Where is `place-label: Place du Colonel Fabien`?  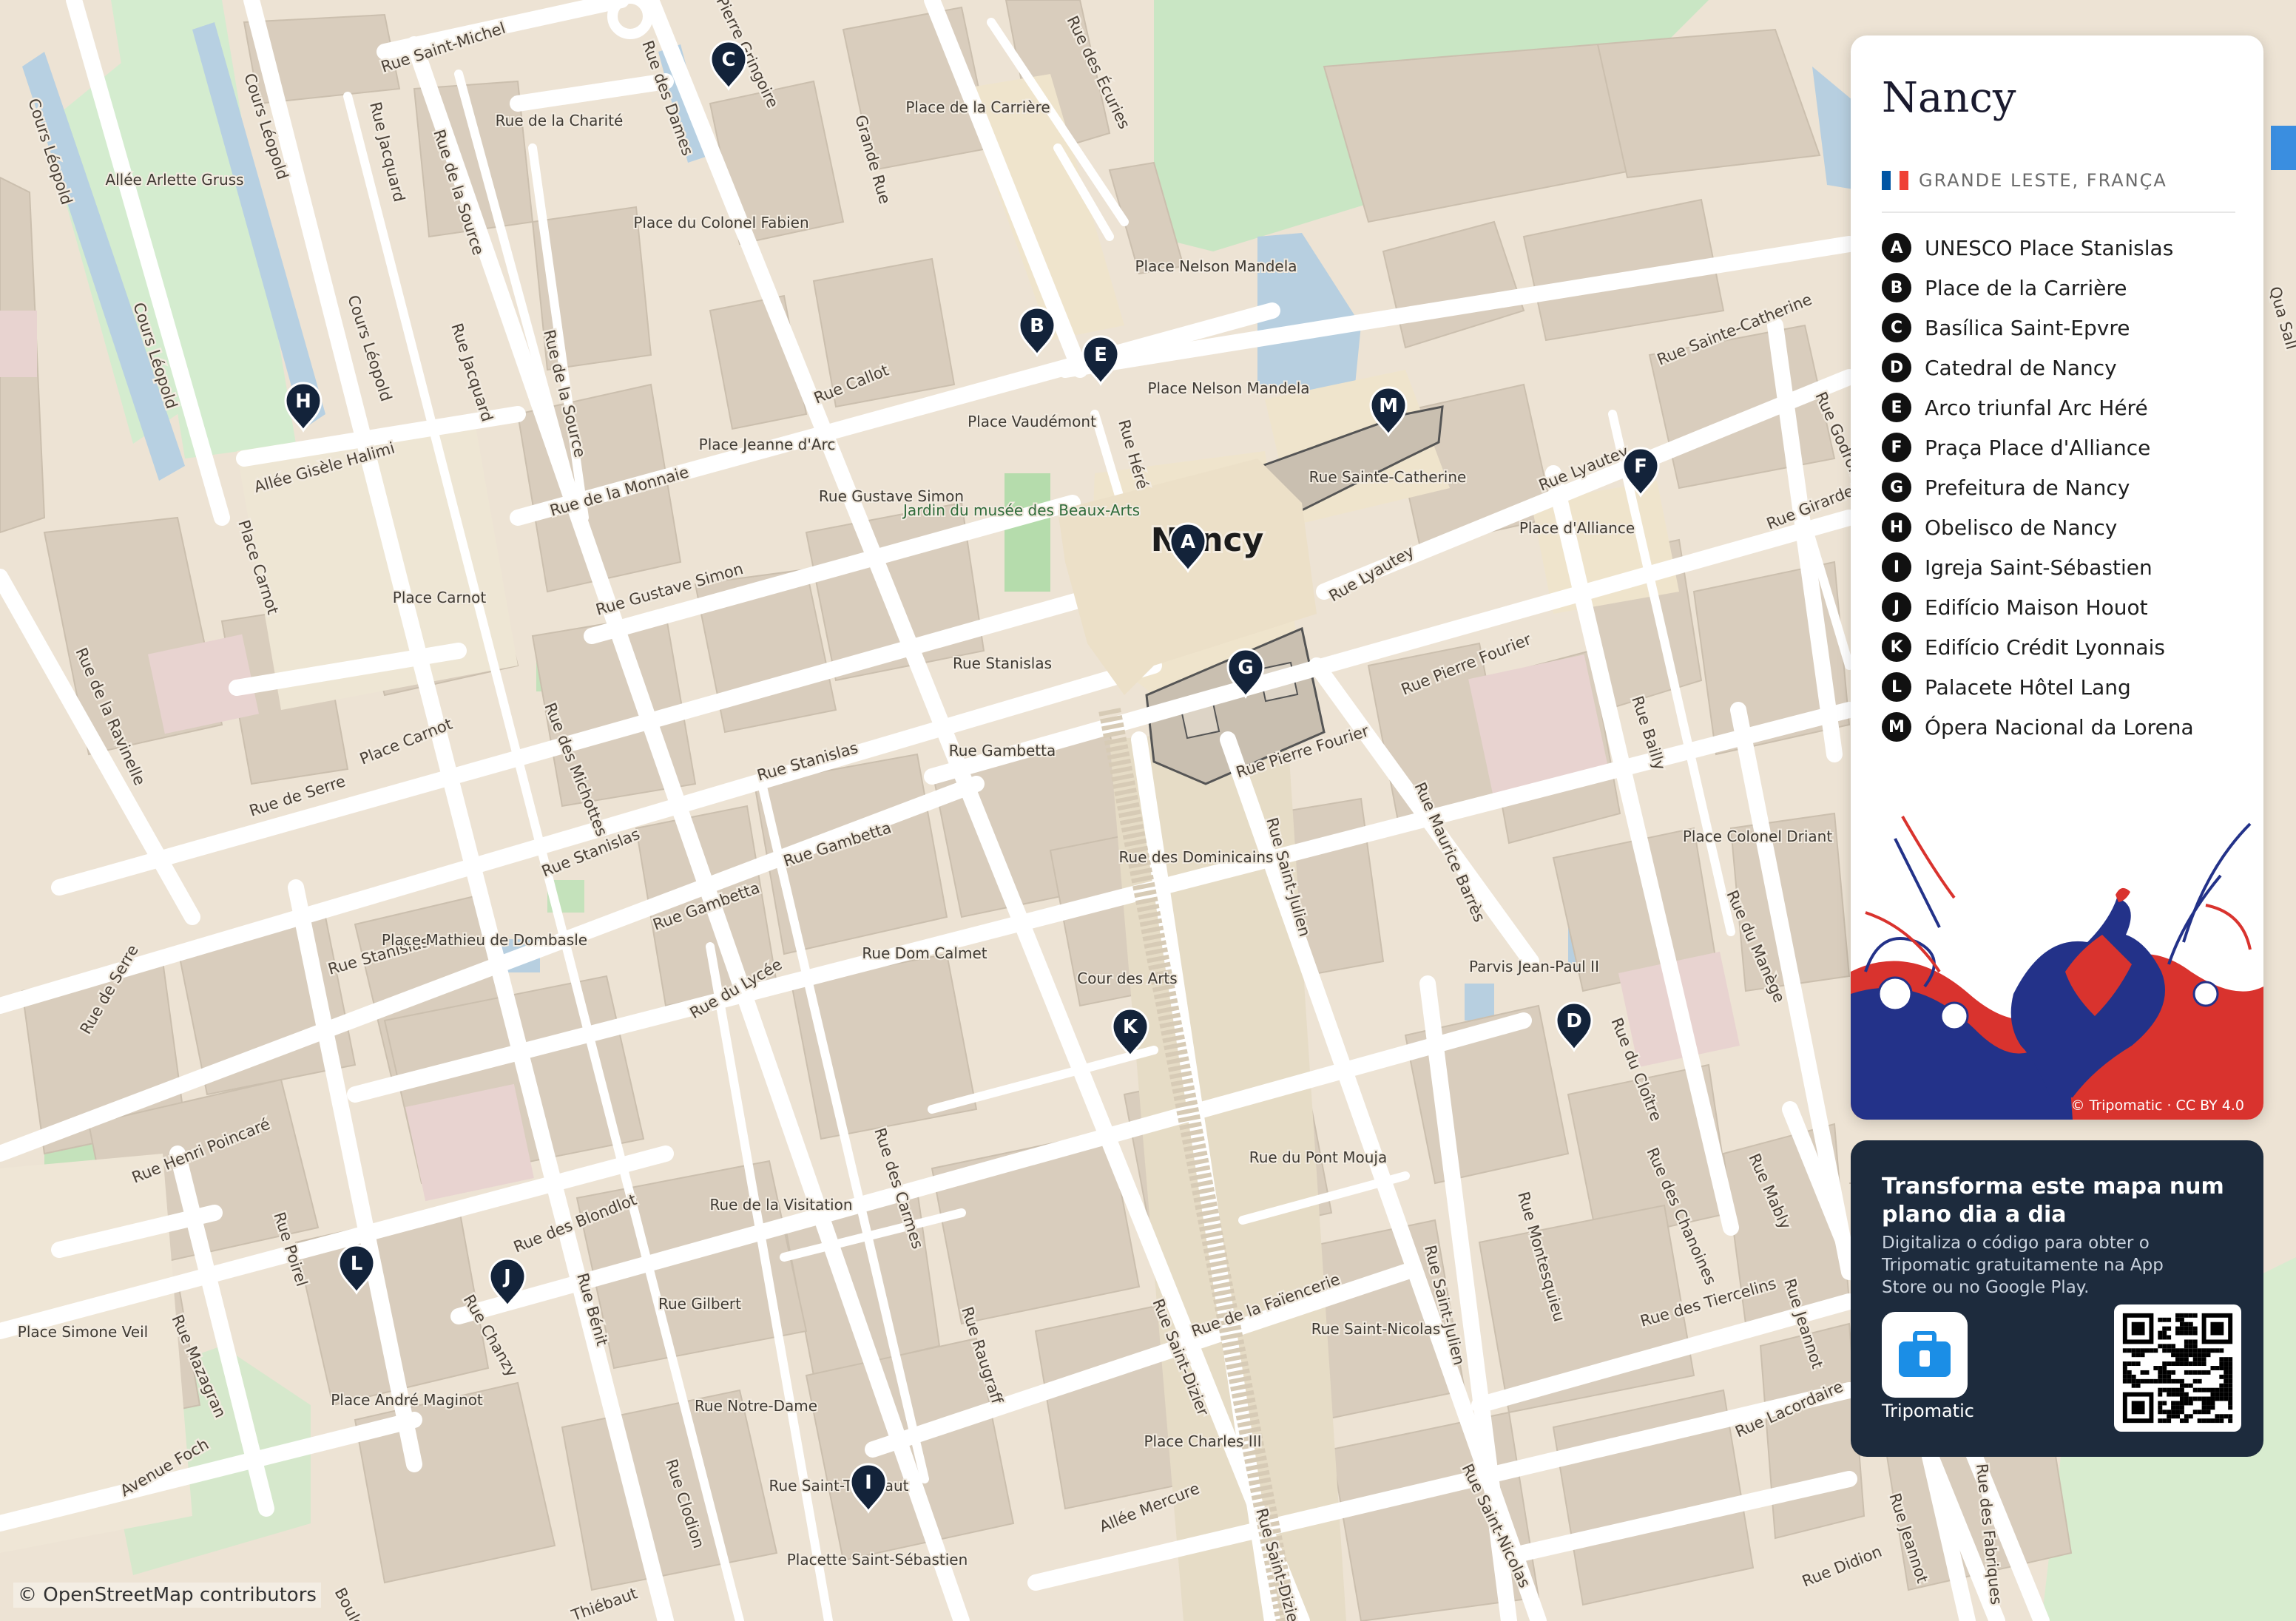
place-label: Place du Colonel Fabien is located at coordinates (720, 223).